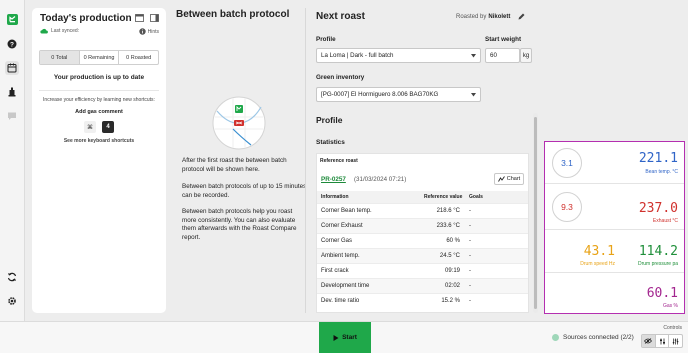 The image size is (688, 353). What do you see at coordinates (675, 341) in the screenshot?
I see `sliders-alt-icon` at bounding box center [675, 341].